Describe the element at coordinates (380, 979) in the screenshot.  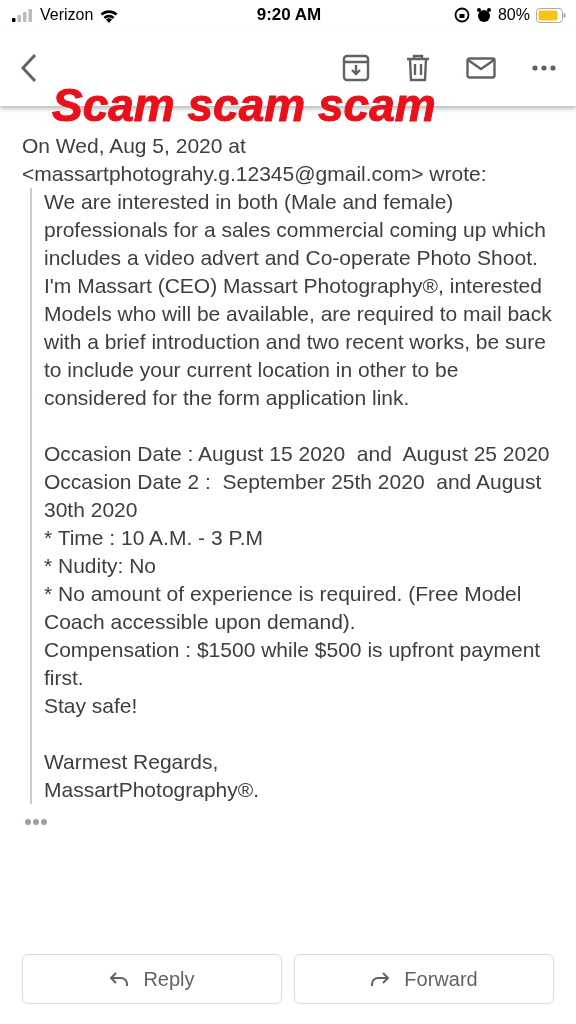
I see `forward-icon` at that location.